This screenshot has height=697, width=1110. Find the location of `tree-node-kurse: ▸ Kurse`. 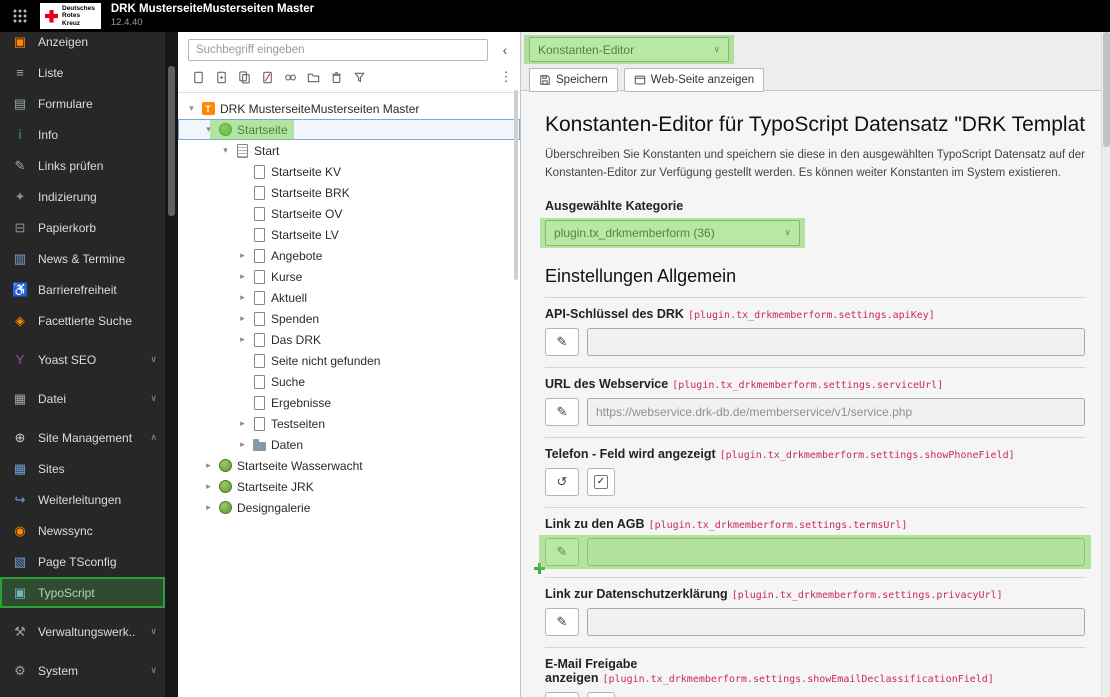

tree-node-kurse: ▸ Kurse is located at coordinates (349, 276).